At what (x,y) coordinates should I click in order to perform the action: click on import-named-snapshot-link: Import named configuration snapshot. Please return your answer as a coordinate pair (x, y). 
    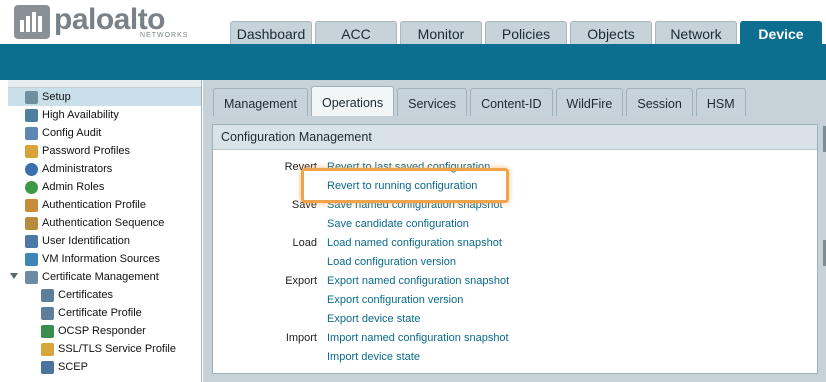
    Looking at the image, I should click on (418, 338).